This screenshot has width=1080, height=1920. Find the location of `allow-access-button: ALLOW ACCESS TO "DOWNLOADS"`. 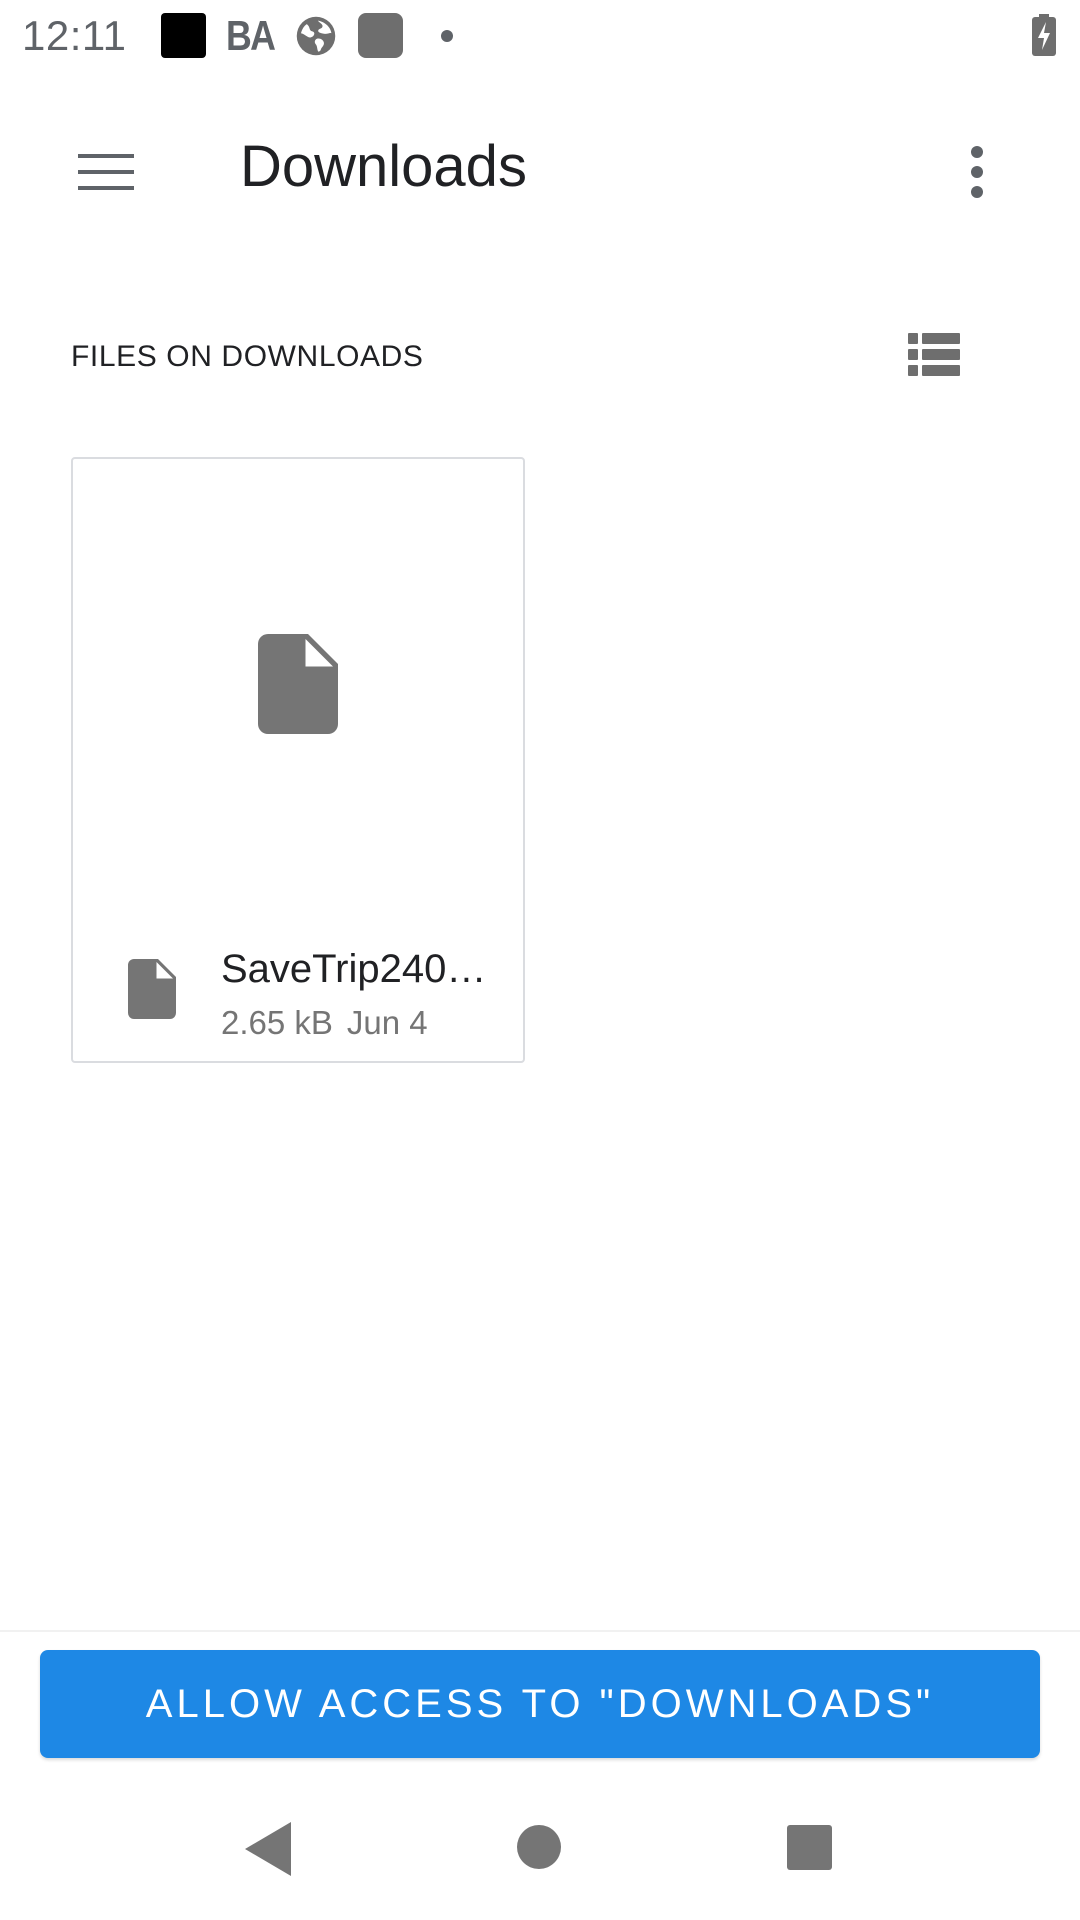

allow-access-button: ALLOW ACCESS TO "DOWNLOADS" is located at coordinates (540, 1704).